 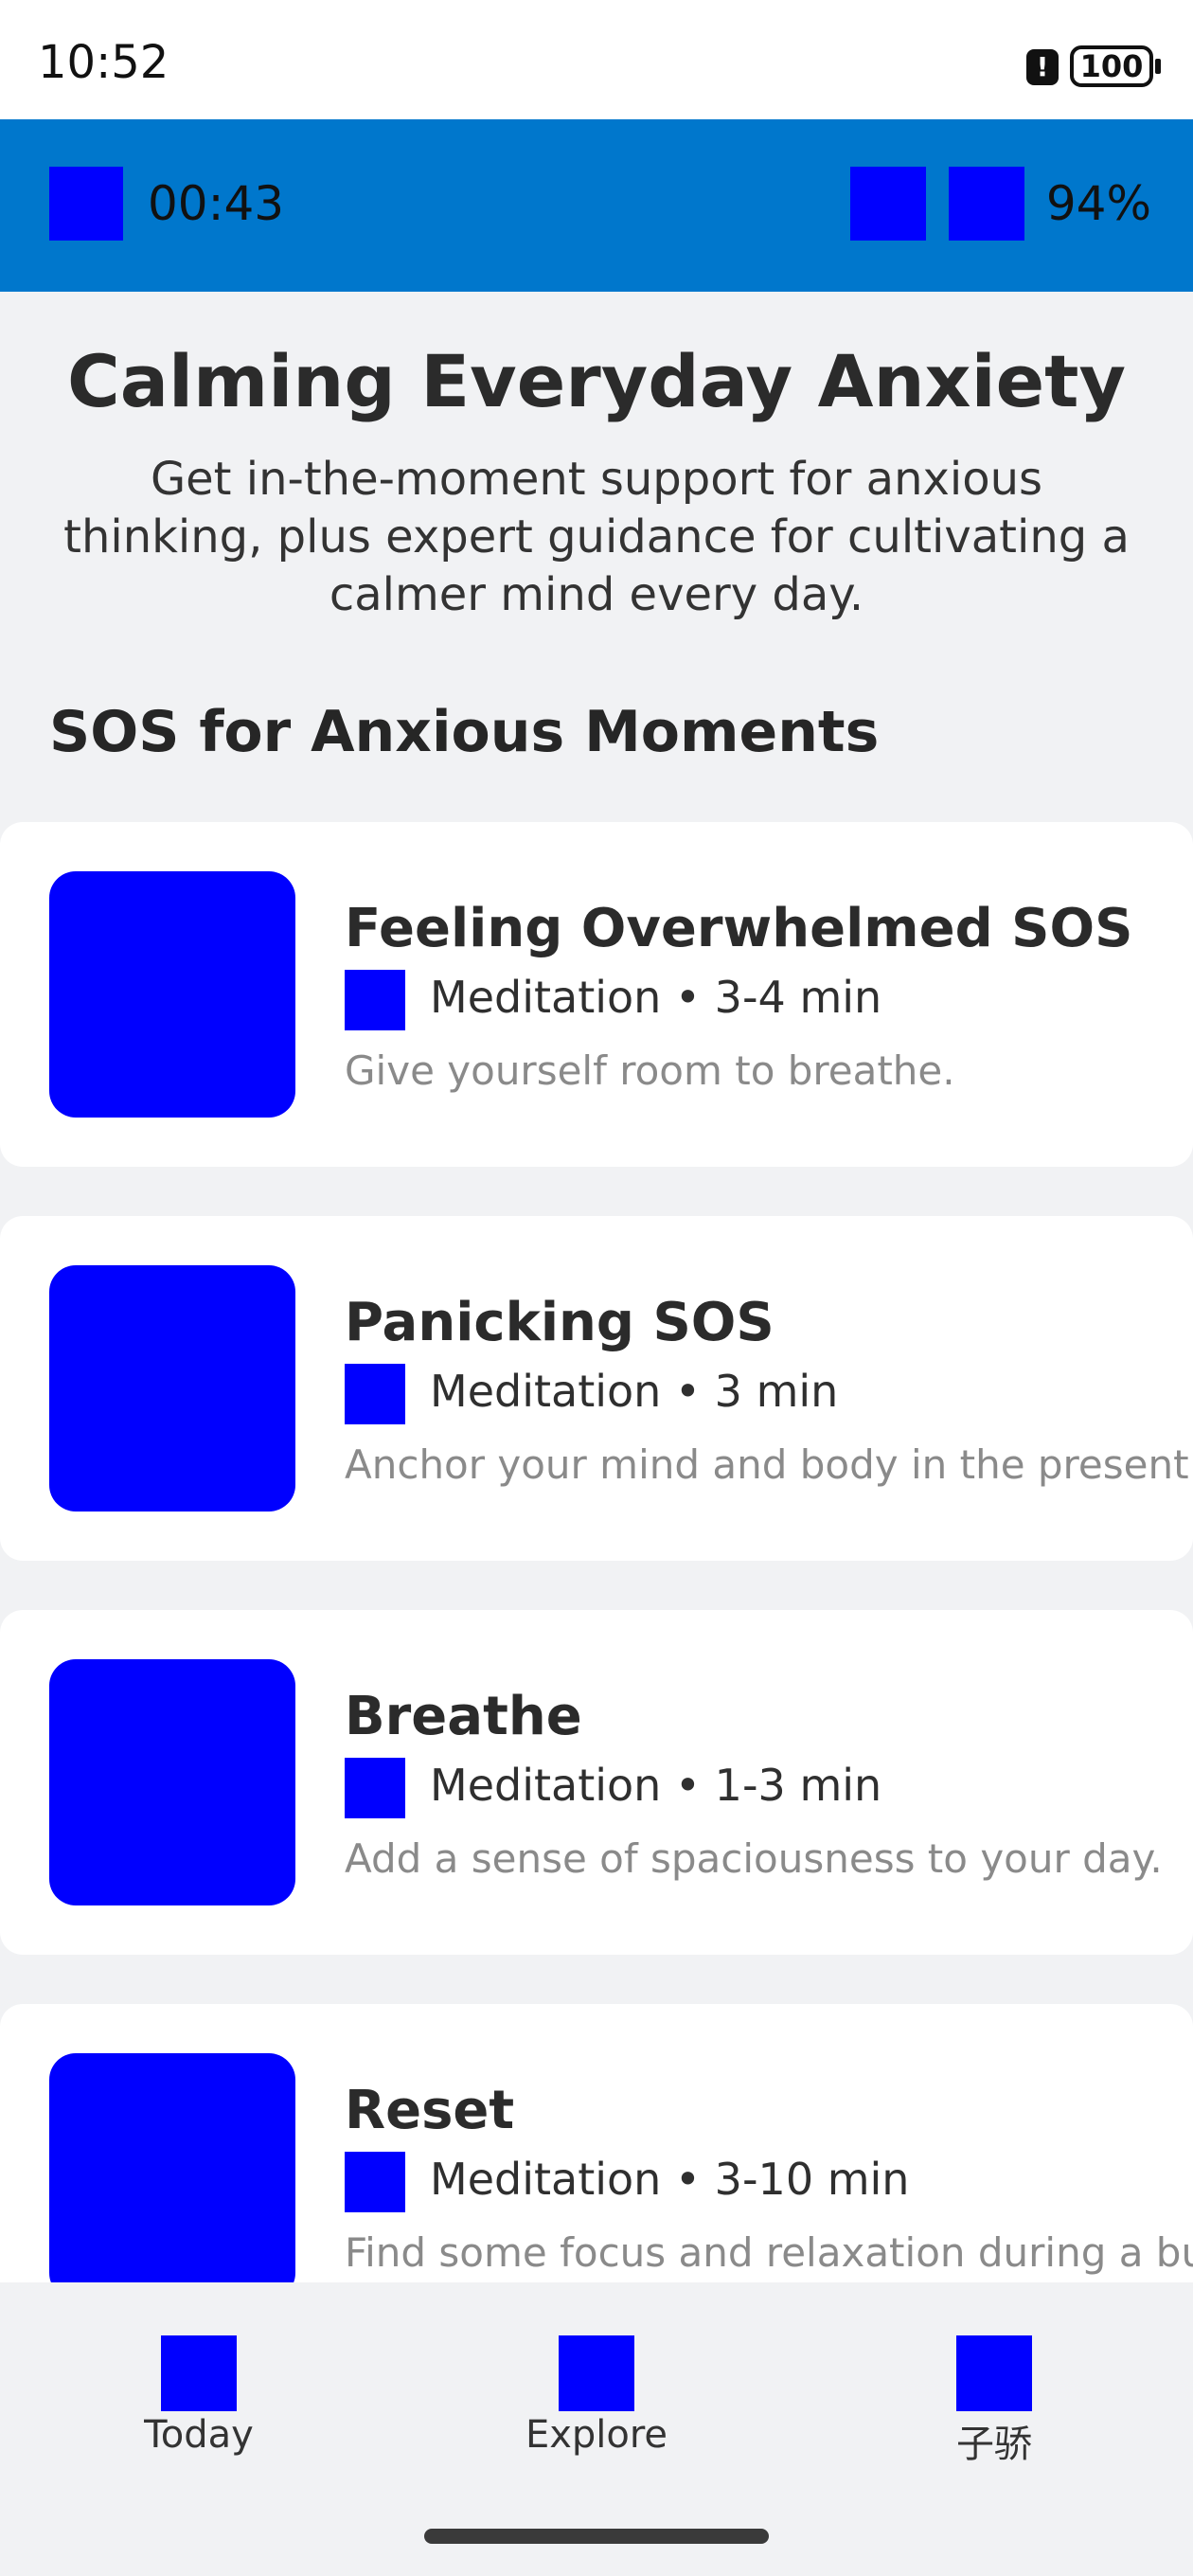 What do you see at coordinates (1042, 67) in the screenshot?
I see `alert-icon: !` at bounding box center [1042, 67].